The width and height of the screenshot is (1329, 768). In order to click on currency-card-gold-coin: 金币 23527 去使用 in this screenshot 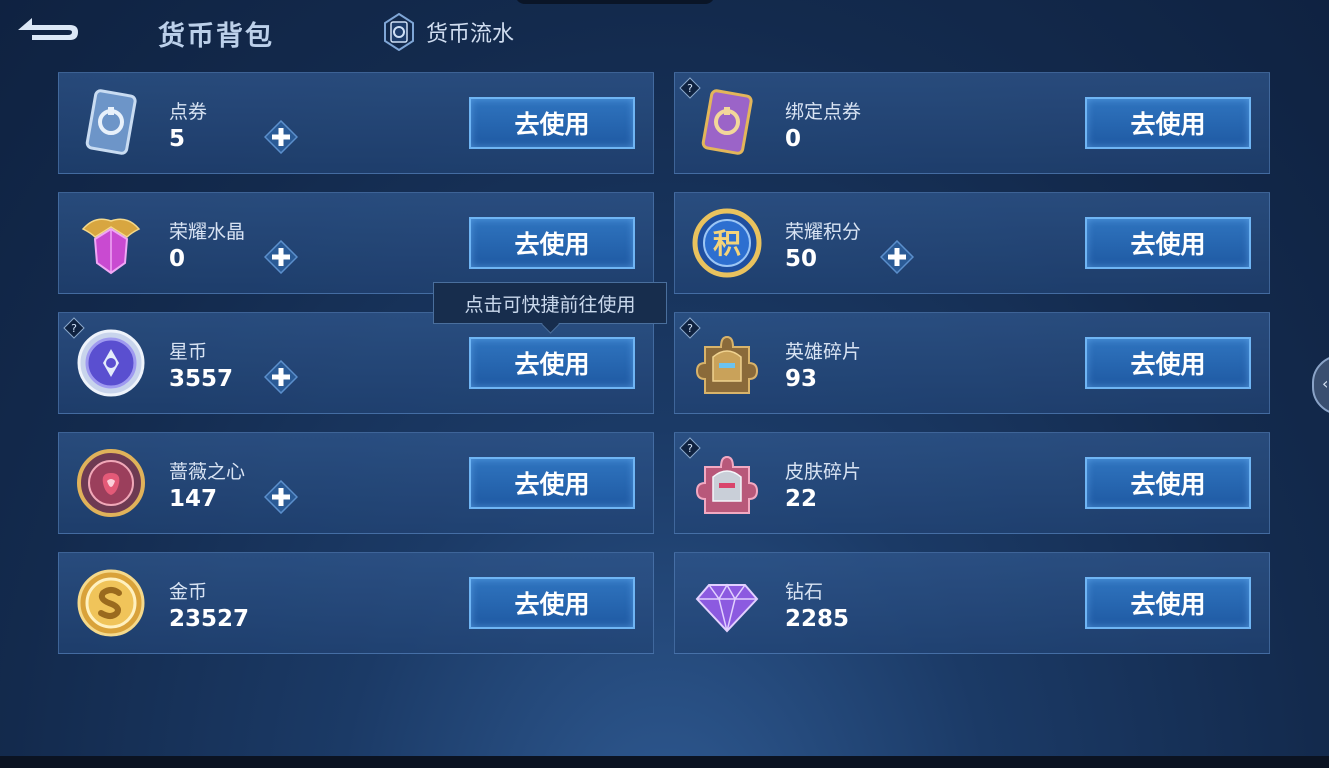, I will do `click(356, 603)`.